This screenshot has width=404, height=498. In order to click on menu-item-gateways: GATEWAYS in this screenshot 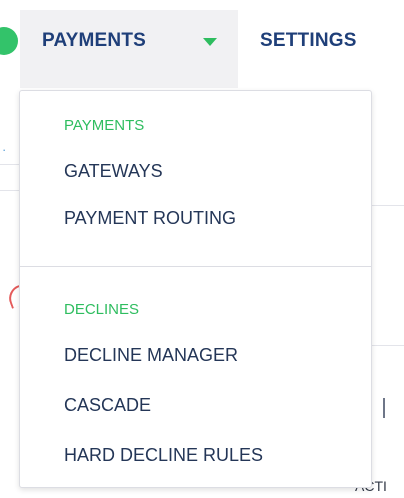, I will do `click(113, 171)`.